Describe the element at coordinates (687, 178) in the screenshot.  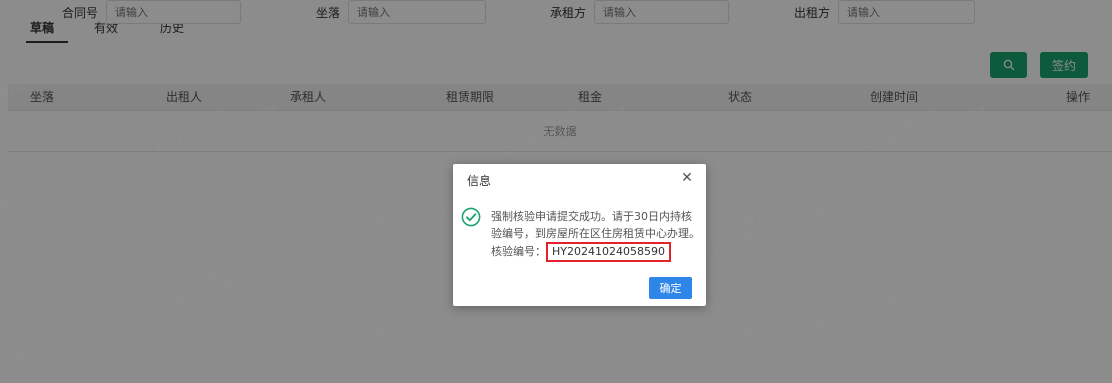
I see `close-icon: ✕` at that location.